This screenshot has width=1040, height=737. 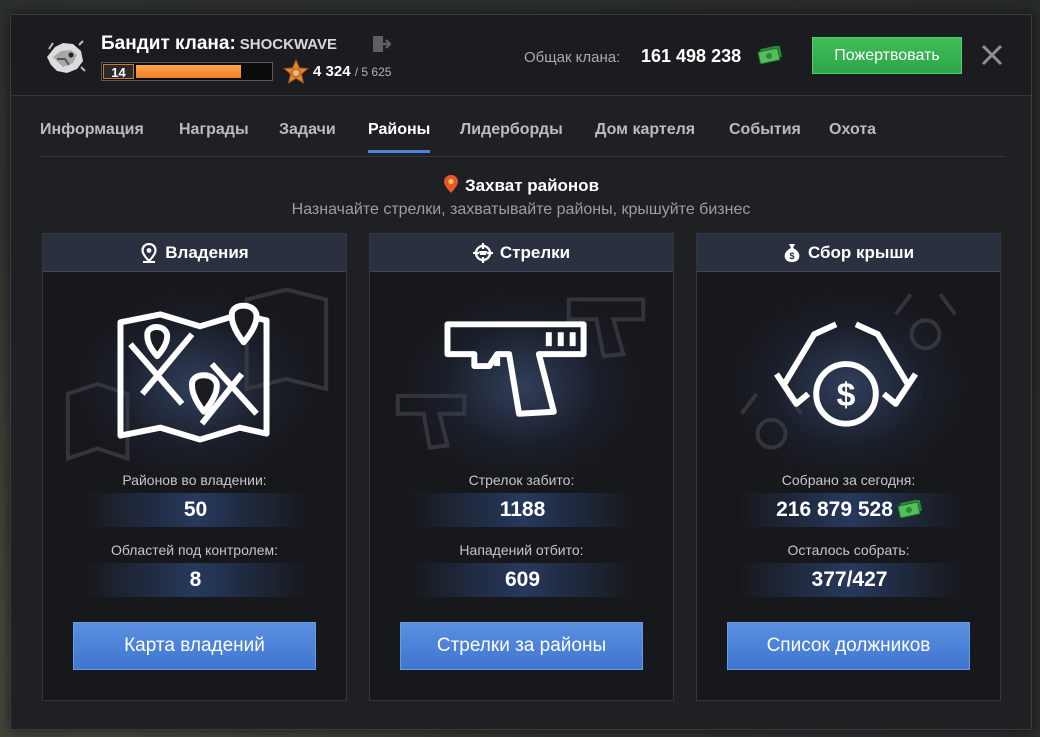 I want to click on section-title: Захват районов, so click(x=521, y=185).